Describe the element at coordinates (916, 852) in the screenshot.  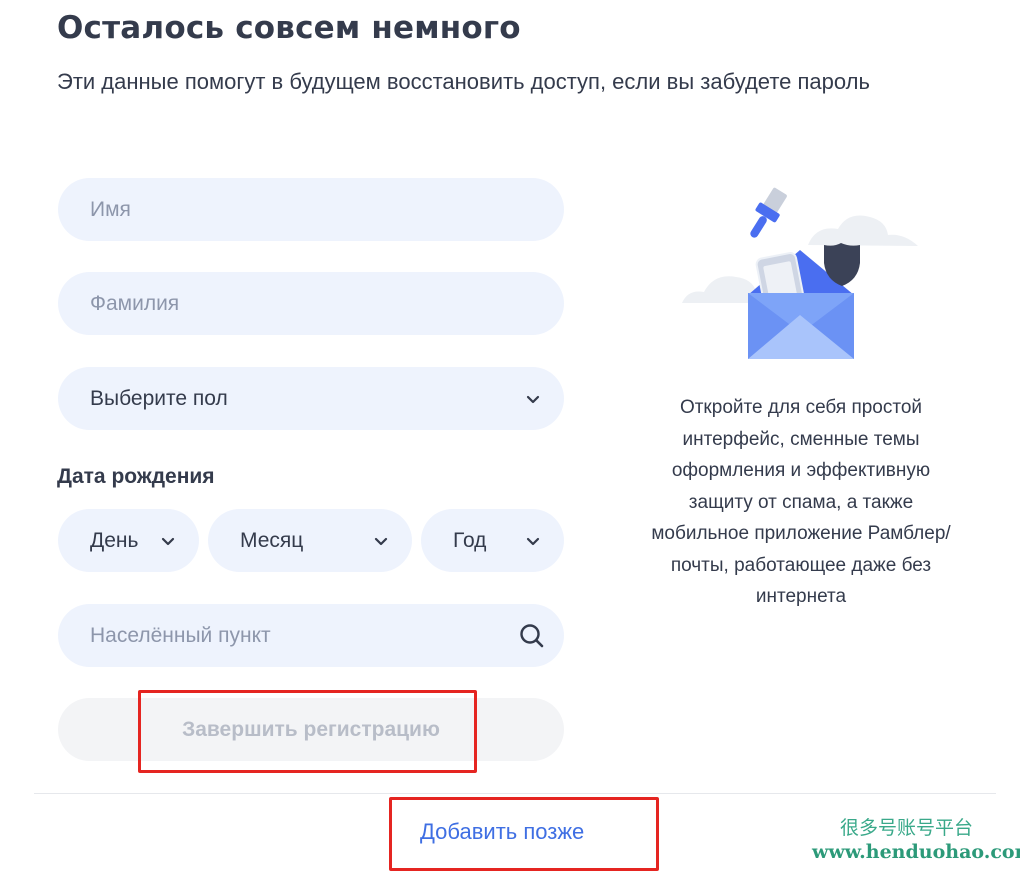
I see `watermark-url: www.henduohao.com` at that location.